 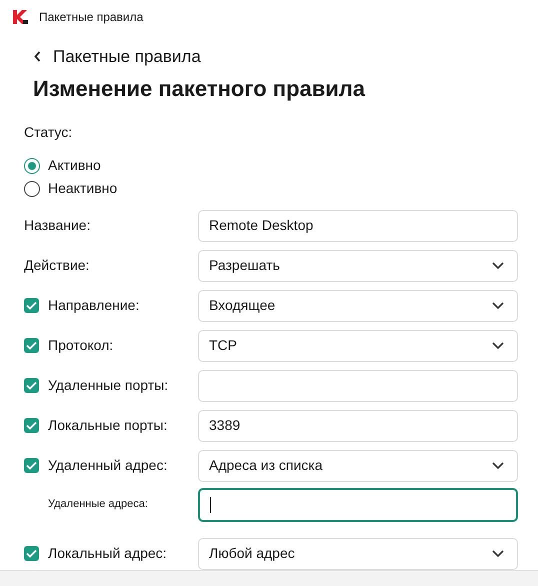 What do you see at coordinates (57, 265) in the screenshot?
I see `field-label: Действие:` at bounding box center [57, 265].